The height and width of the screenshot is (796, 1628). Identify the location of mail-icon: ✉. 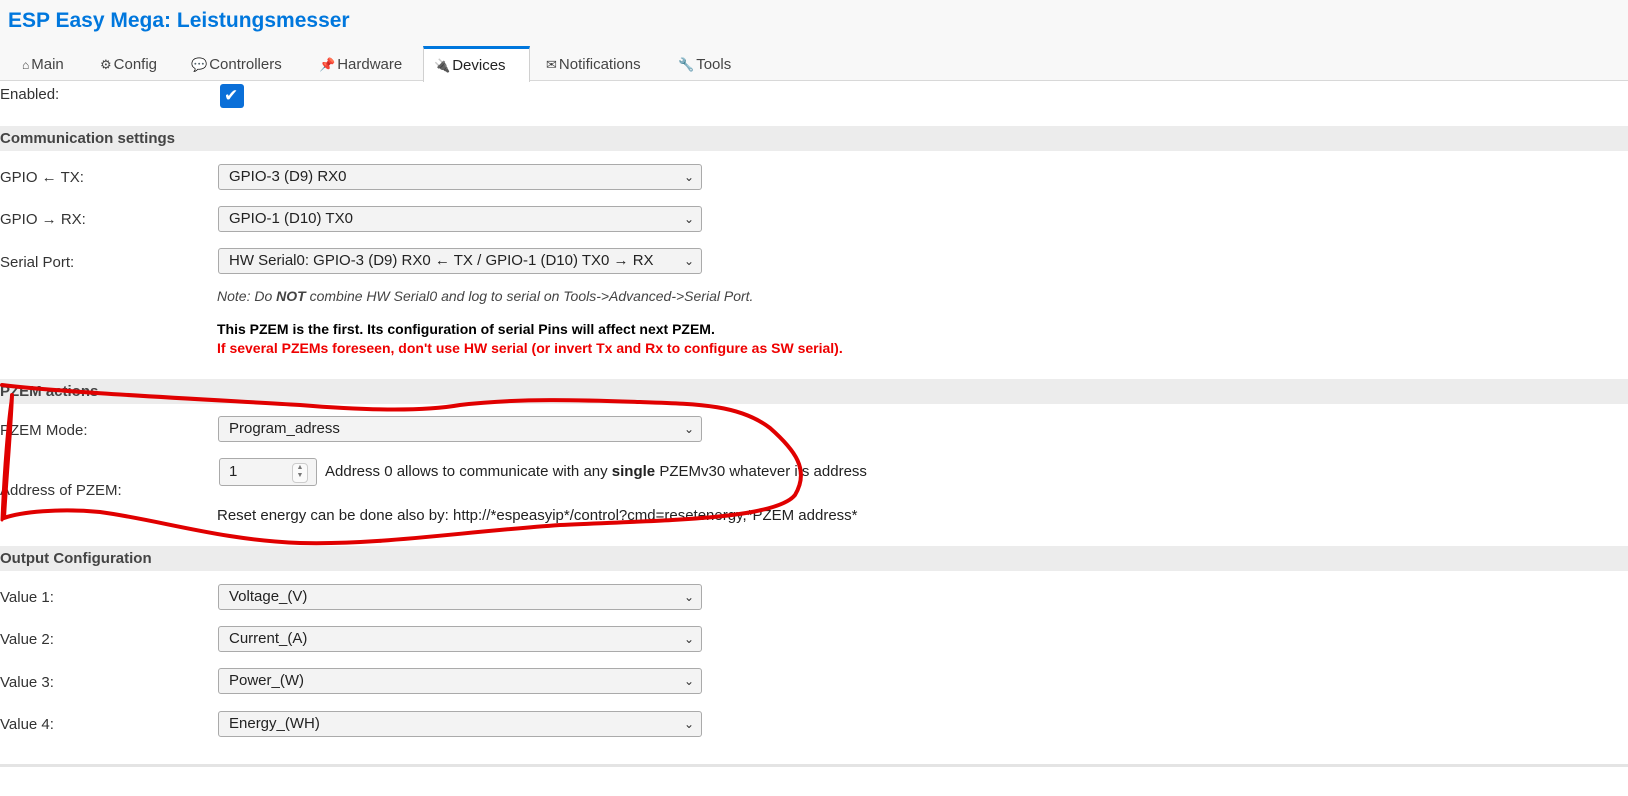
(551, 64).